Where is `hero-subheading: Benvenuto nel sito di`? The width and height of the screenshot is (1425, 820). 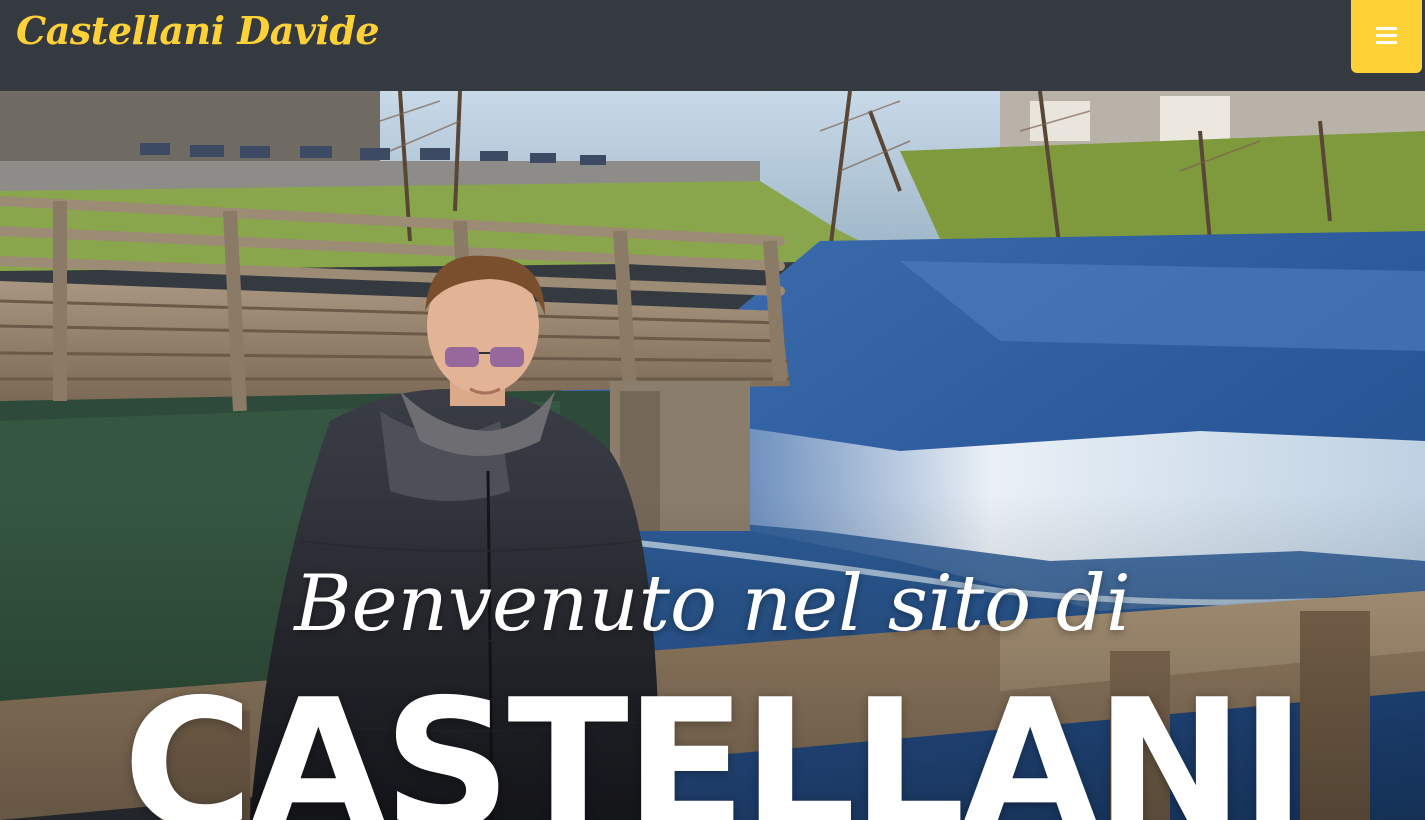
hero-subheading: Benvenuto nel sito di is located at coordinates (712, 604).